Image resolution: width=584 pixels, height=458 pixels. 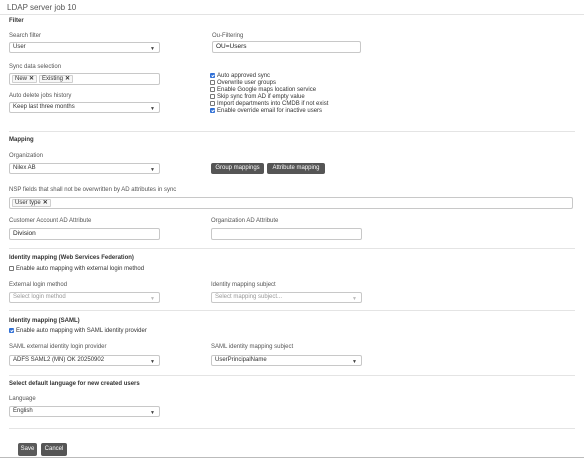 What do you see at coordinates (245, 221) in the screenshot?
I see `organization-ad-label: Organization AD Attribute` at bounding box center [245, 221].